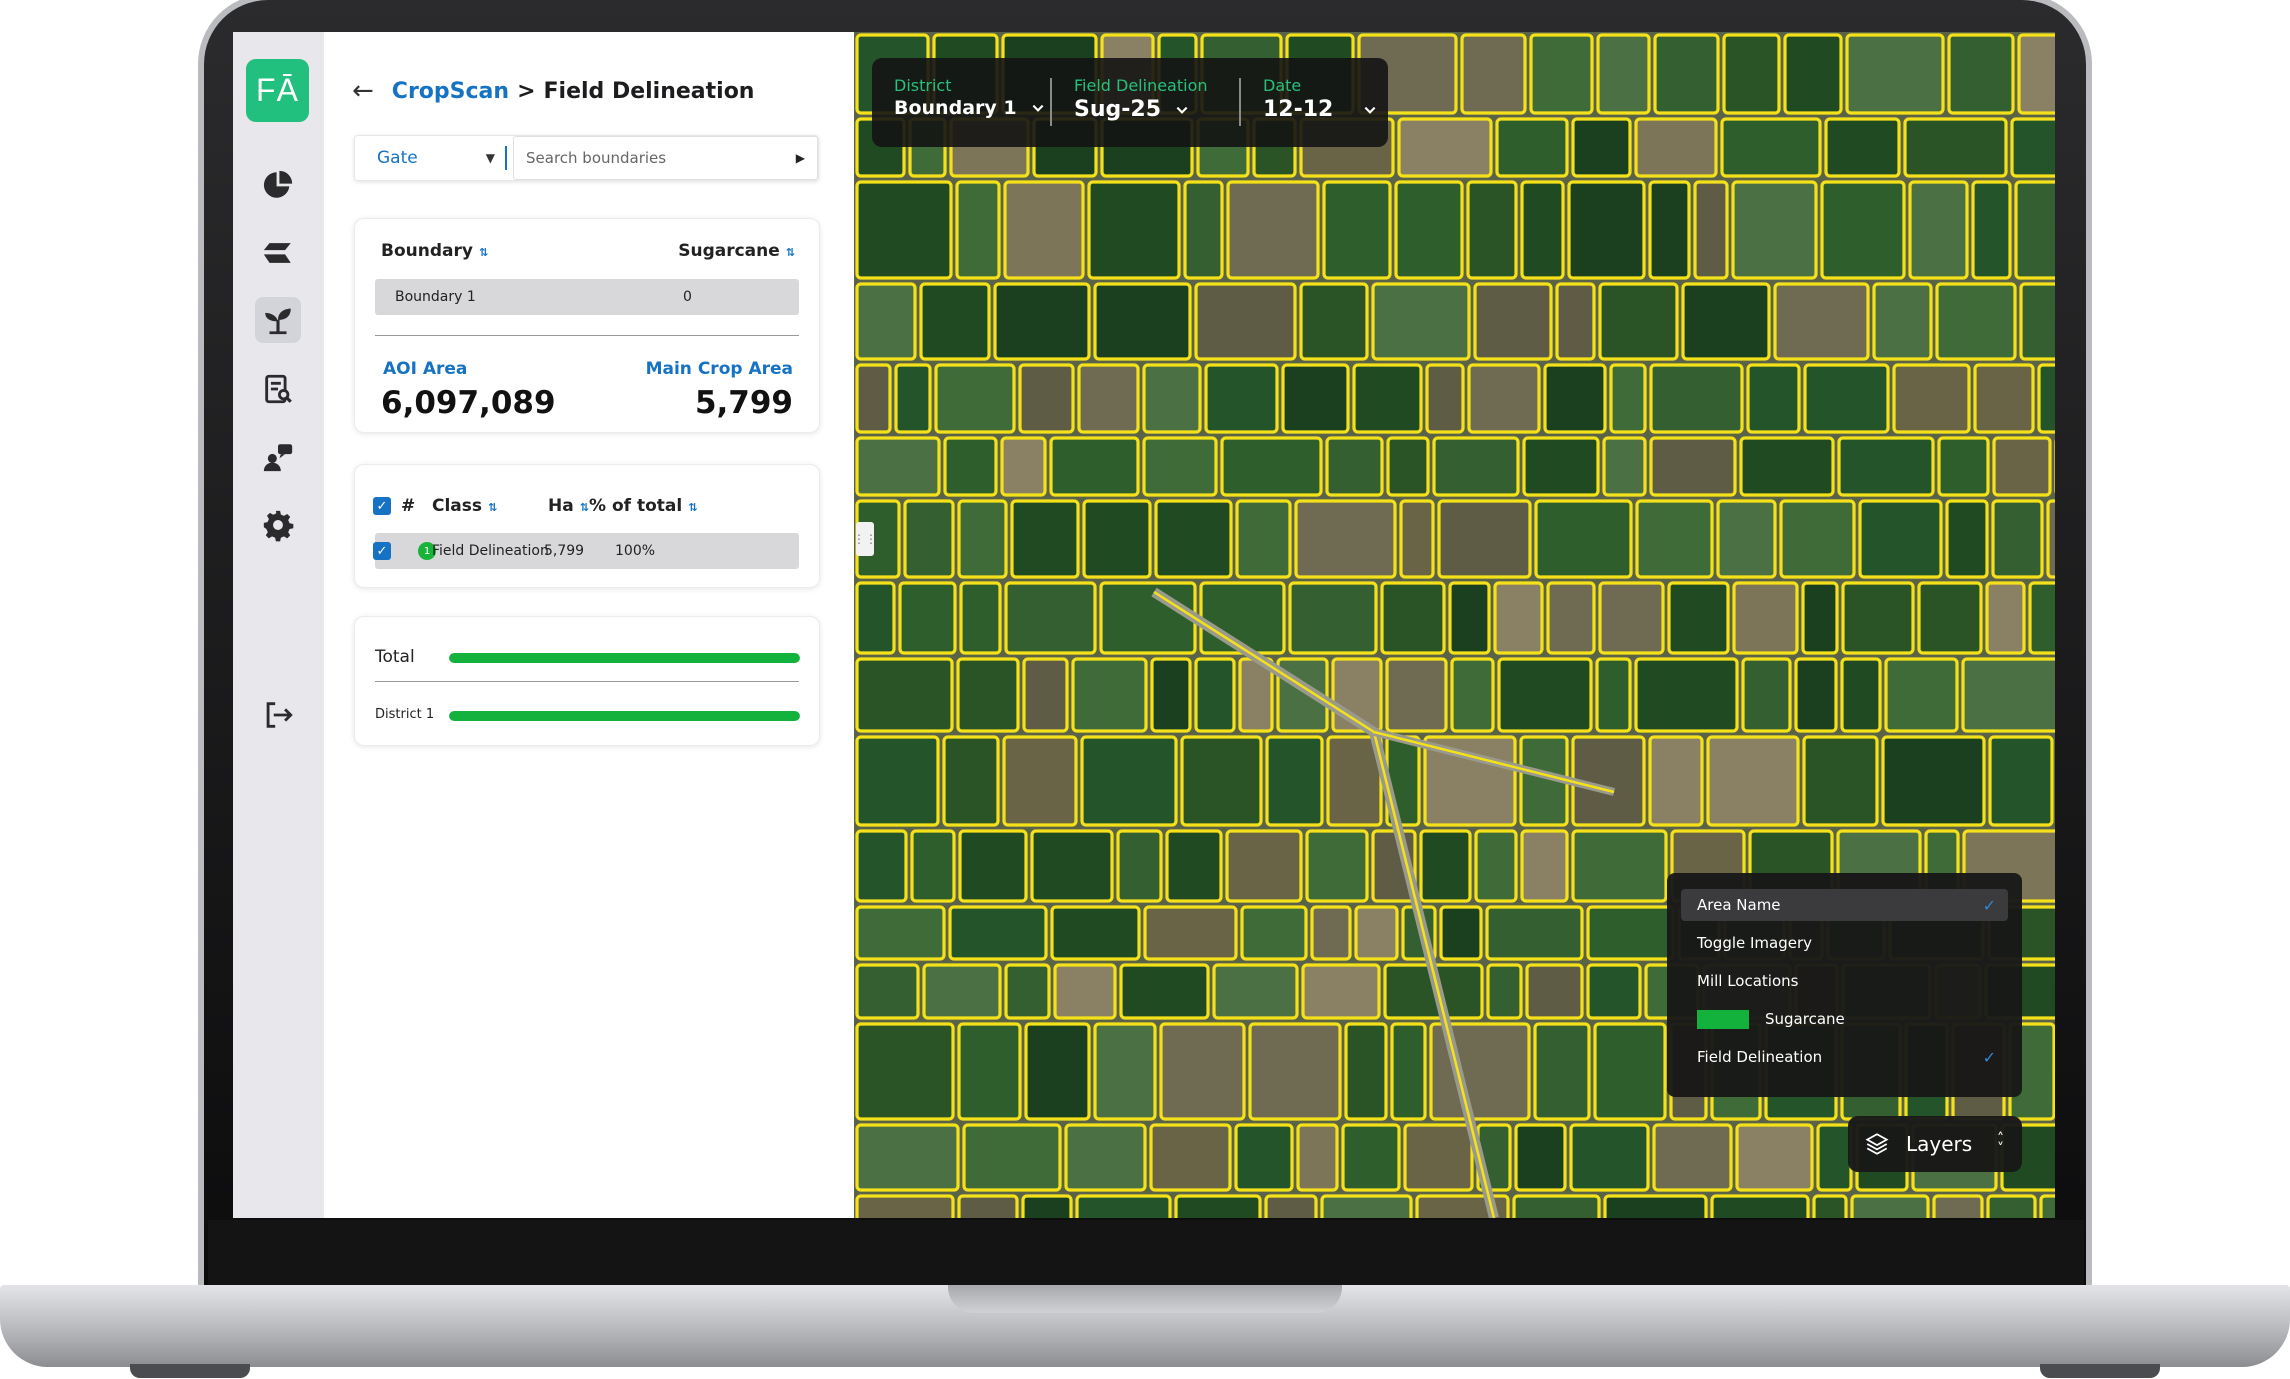 The image size is (2290, 1379). I want to click on class-column-header: Class ⇅, so click(464, 506).